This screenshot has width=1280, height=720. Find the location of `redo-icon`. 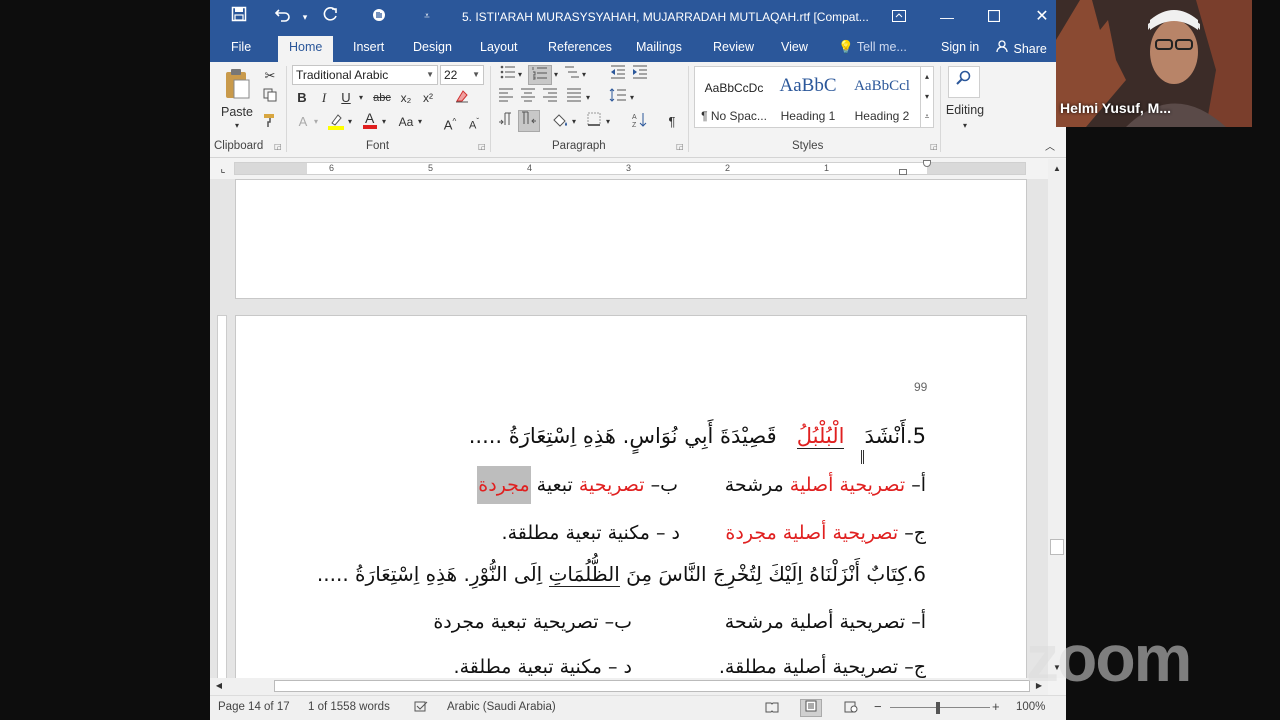

redo-icon is located at coordinates (331, 17).